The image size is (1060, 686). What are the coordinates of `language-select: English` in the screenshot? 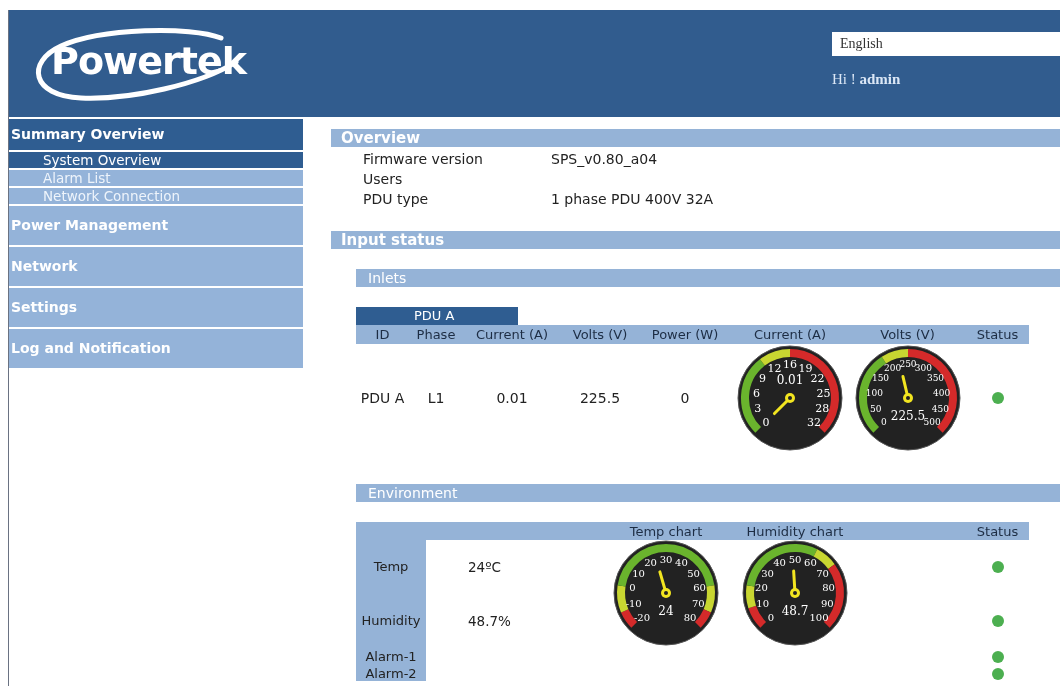 It's located at (946, 44).